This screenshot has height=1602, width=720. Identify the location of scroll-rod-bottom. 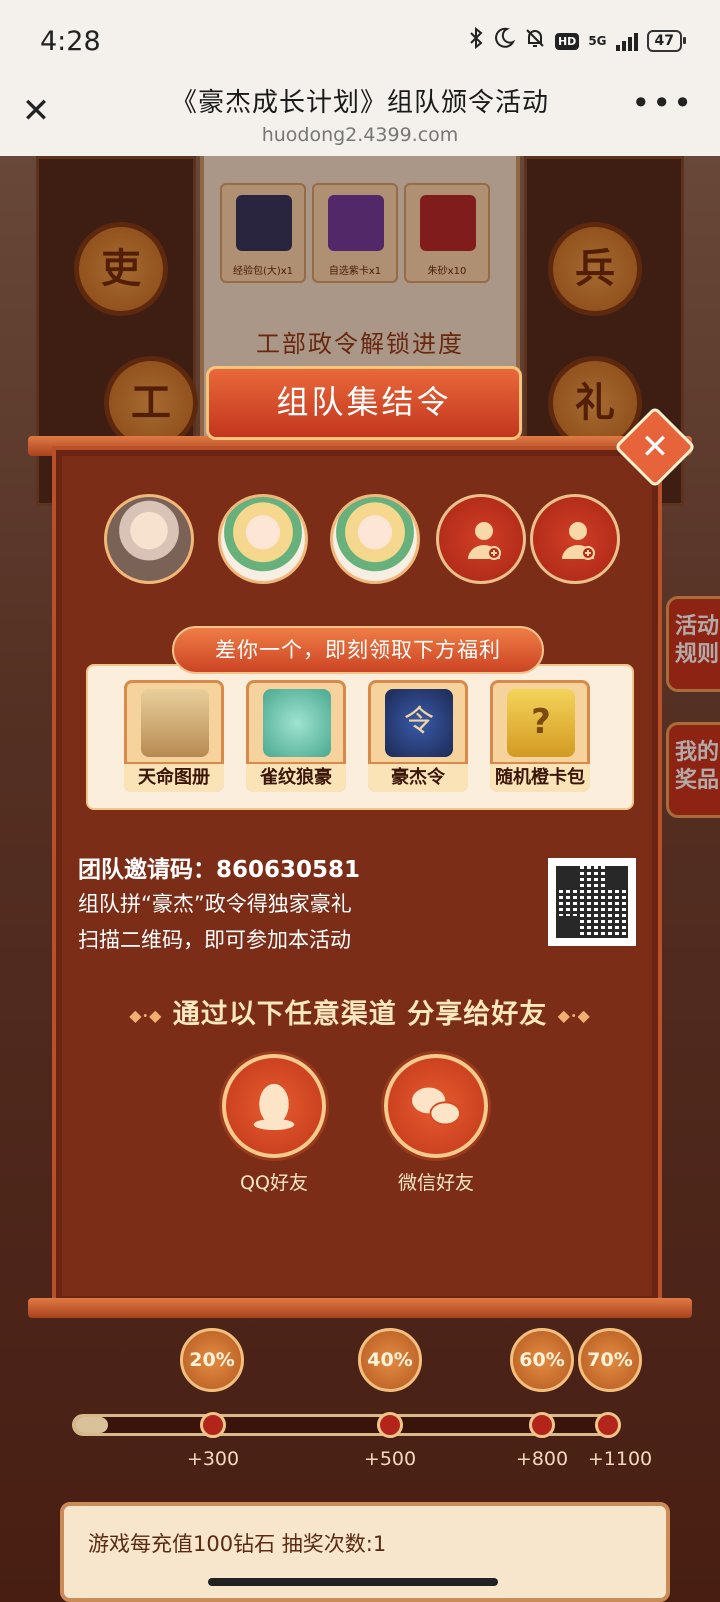
(360, 1308).